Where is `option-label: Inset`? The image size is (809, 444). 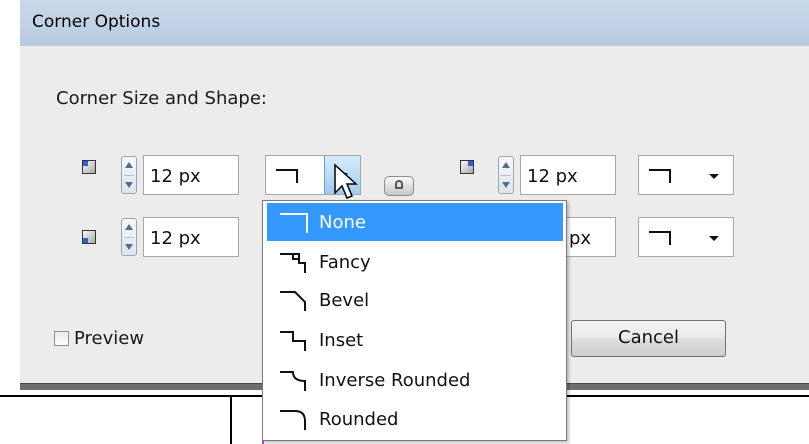 option-label: Inset is located at coordinates (341, 340).